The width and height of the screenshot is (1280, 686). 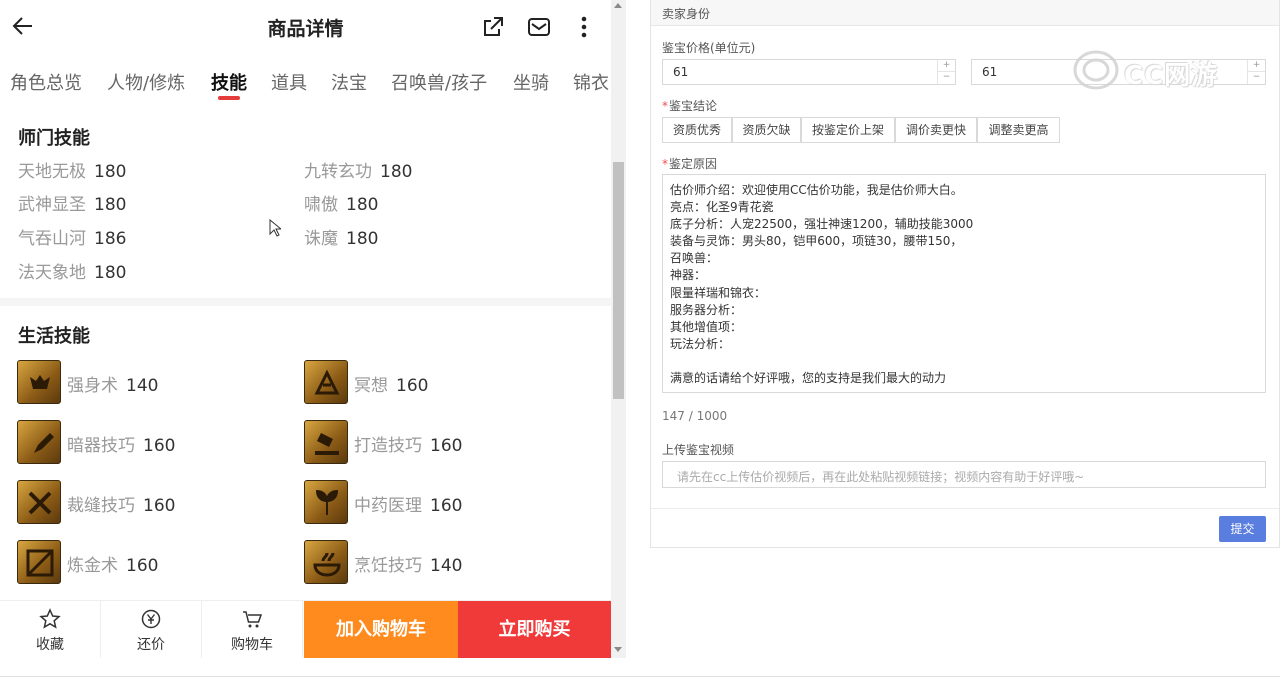 What do you see at coordinates (709, 48) in the screenshot?
I see `price-label: 鉴宝价格(单位元)` at bounding box center [709, 48].